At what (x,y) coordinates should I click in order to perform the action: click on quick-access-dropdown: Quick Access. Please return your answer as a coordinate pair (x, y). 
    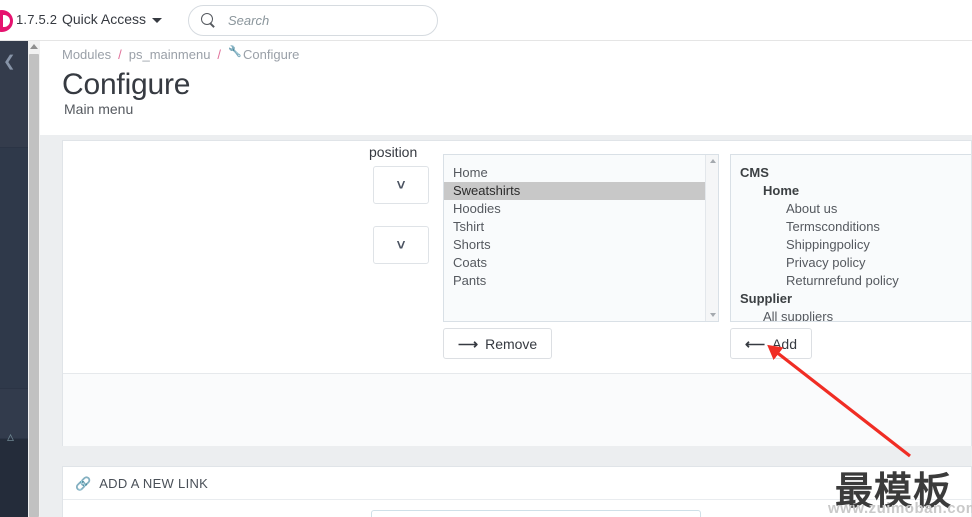
    Looking at the image, I should click on (112, 19).